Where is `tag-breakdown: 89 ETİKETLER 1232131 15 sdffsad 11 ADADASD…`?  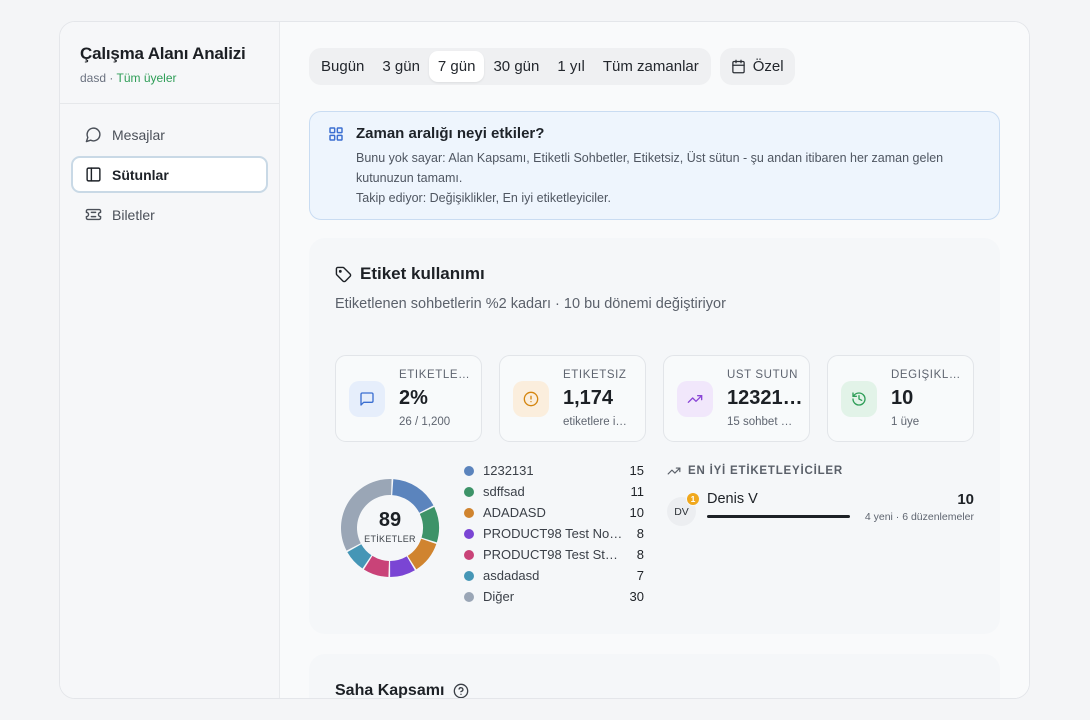
tag-breakdown: 89 ETİKETLER 1232131 15 sdffsad 11 ADADASD… is located at coordinates (654, 545).